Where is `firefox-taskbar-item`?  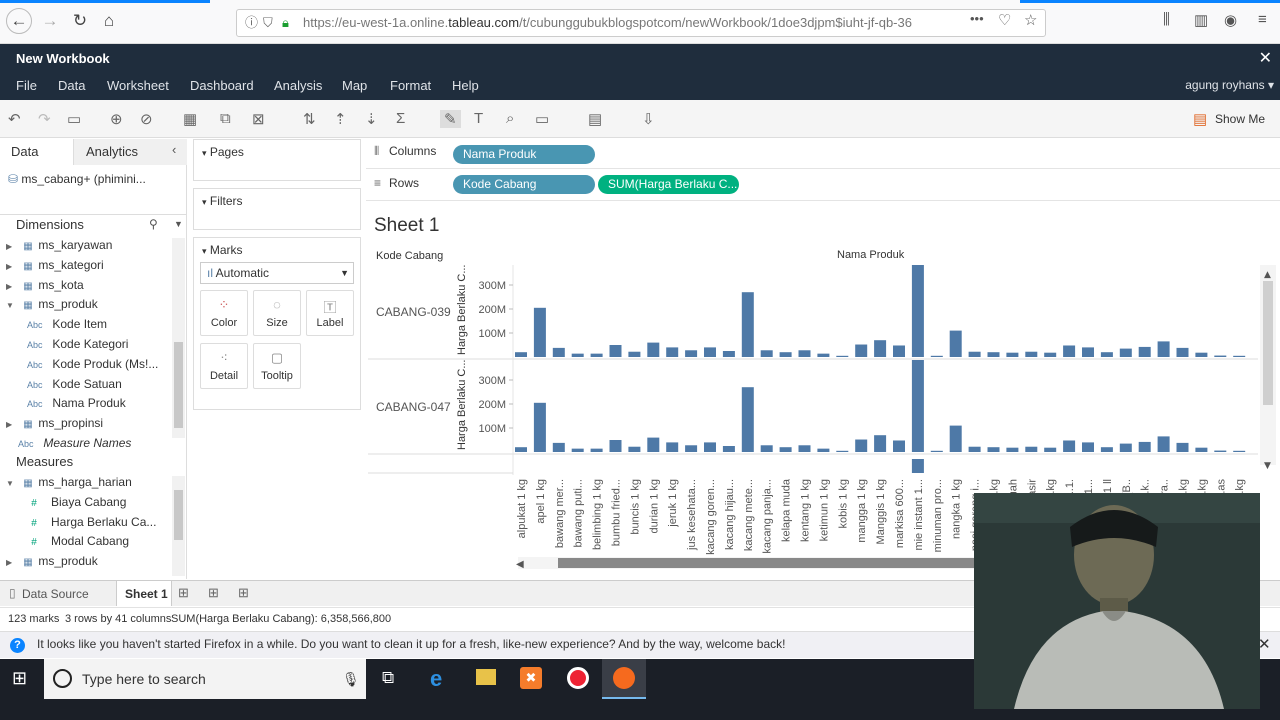
firefox-taskbar-item is located at coordinates (624, 679).